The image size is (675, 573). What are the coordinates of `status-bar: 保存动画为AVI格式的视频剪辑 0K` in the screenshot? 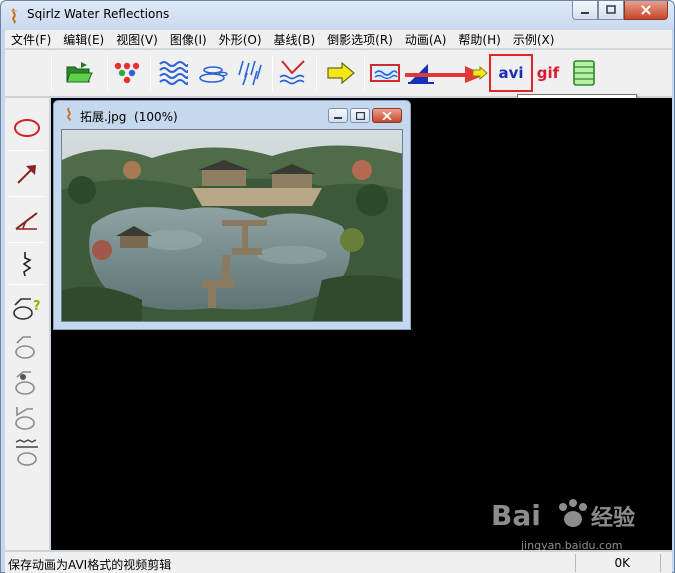 It's located at (338, 562).